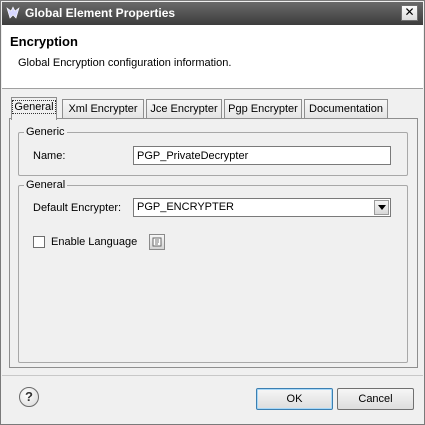  Describe the element at coordinates (375, 399) in the screenshot. I see `cancel-button: Cancel` at that location.